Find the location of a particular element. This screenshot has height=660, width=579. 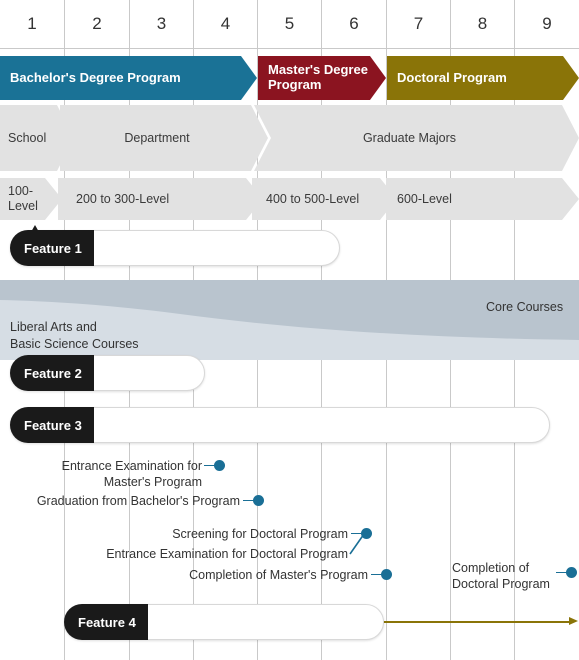

level-chevron-400-500-label: 400 to 500-Level is located at coordinates (313, 198).